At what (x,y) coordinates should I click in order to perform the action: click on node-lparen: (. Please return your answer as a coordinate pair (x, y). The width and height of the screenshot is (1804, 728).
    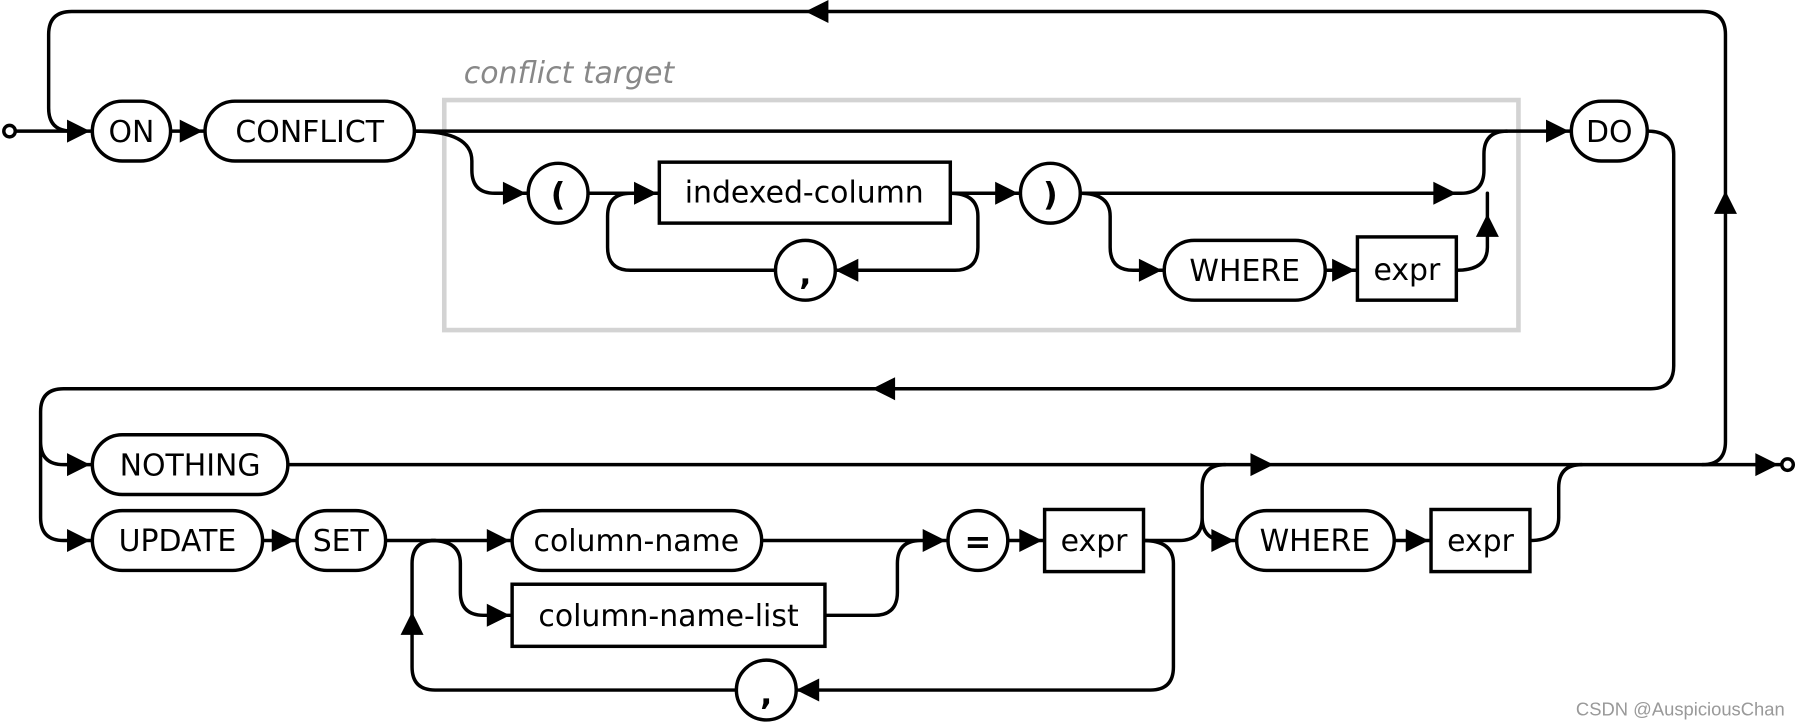
    Looking at the image, I should click on (558, 193).